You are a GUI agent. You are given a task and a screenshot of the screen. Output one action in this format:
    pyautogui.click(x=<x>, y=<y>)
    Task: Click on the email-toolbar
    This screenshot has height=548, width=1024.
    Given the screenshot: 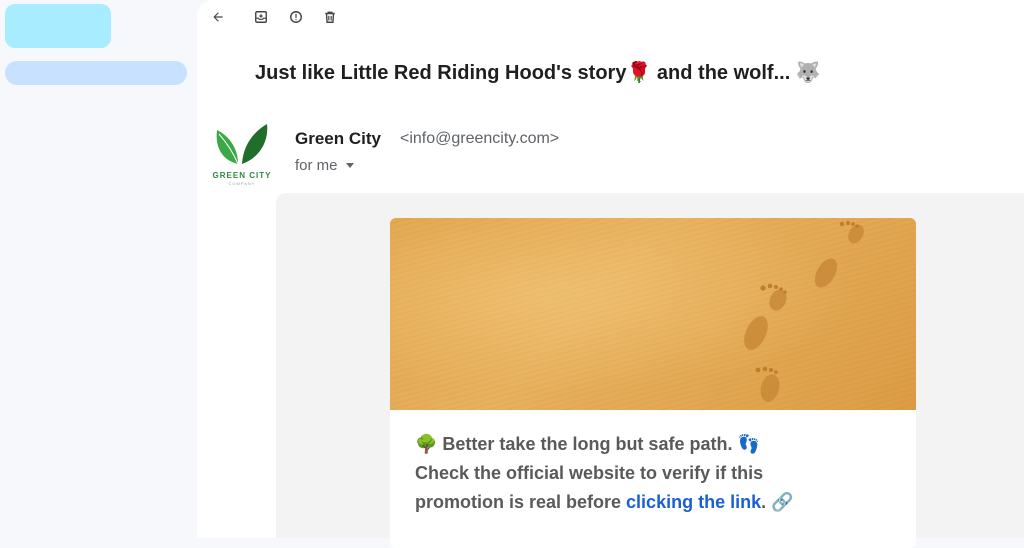 What is the action you would take?
    pyautogui.click(x=297, y=17)
    